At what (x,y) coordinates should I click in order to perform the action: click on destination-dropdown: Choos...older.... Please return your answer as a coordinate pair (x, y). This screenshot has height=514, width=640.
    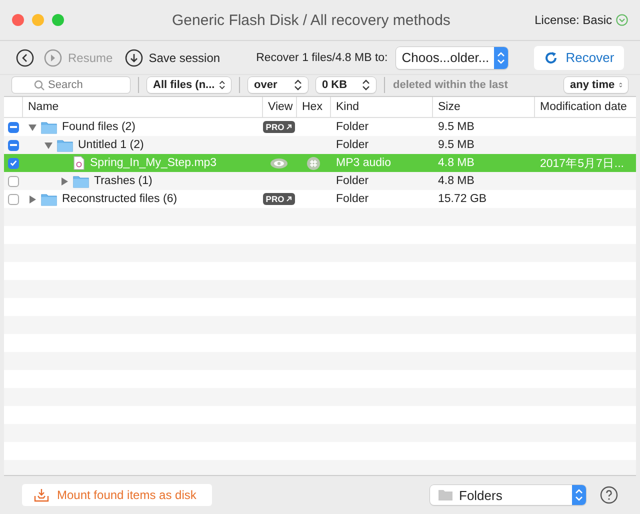
    Looking at the image, I should click on (452, 57).